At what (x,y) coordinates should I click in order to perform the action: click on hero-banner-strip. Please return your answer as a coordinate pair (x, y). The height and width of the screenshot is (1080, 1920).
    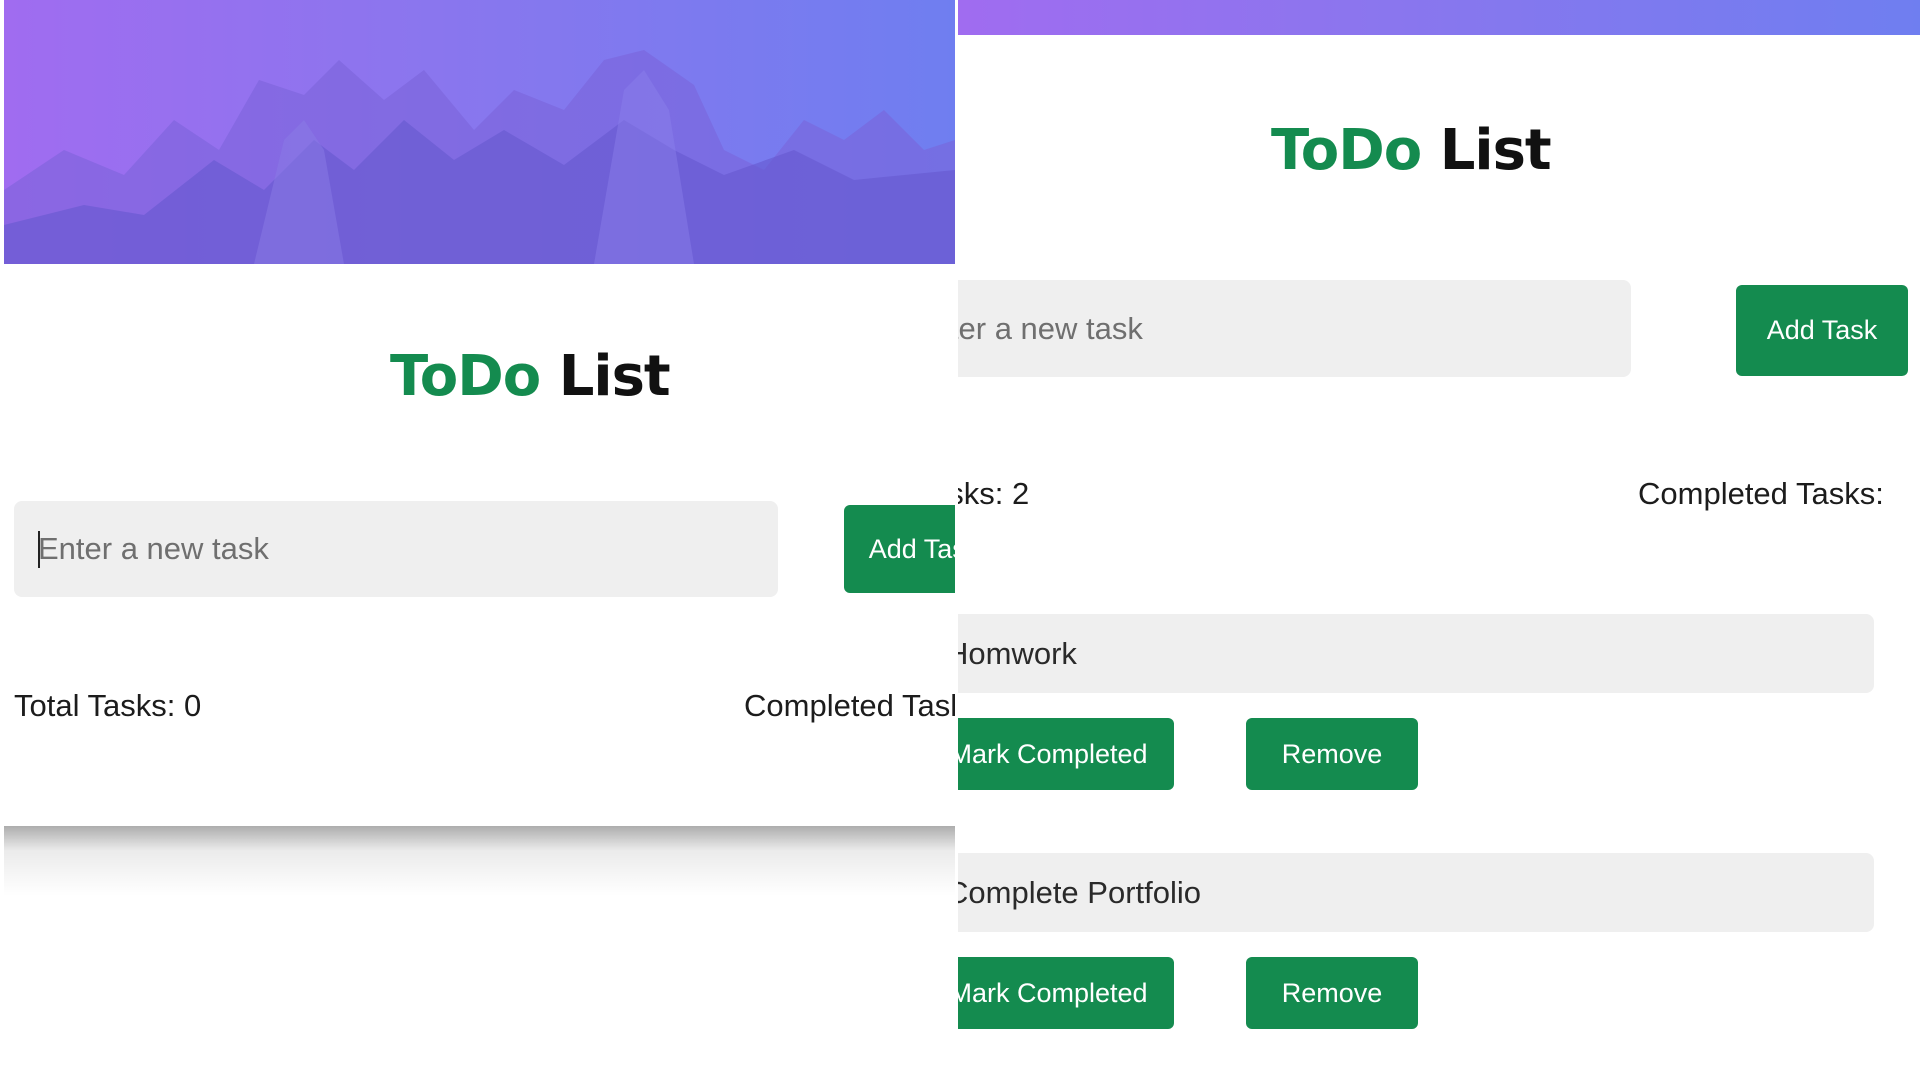
    Looking at the image, I should click on (1439, 17).